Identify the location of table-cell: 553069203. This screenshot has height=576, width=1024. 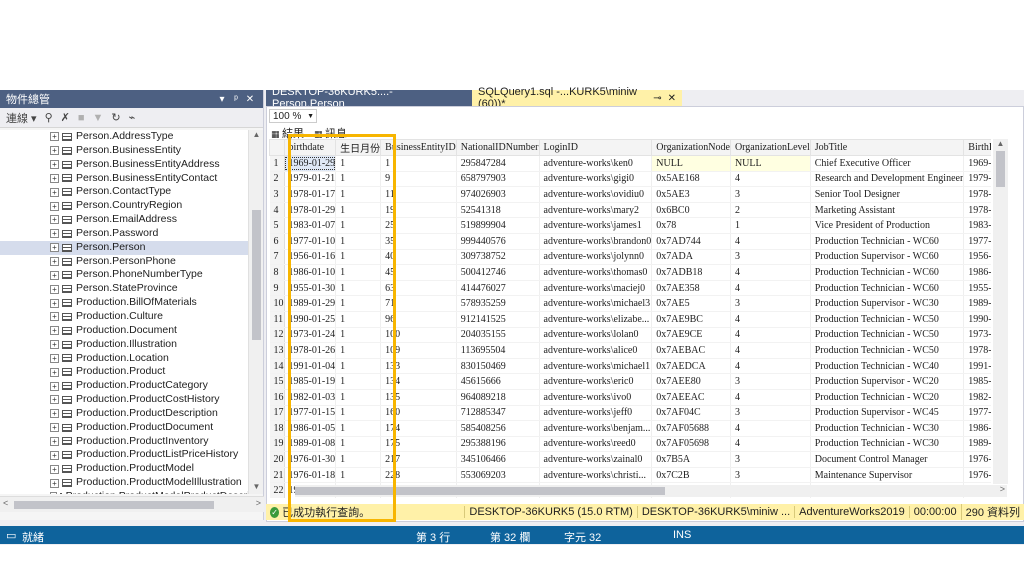
(498, 475).